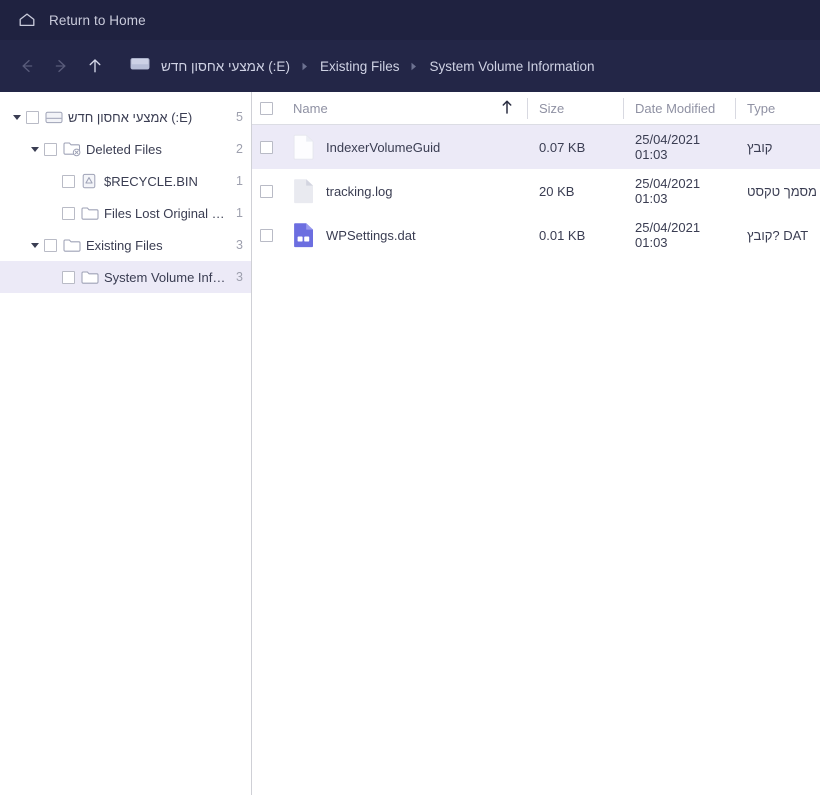  I want to click on column-header-type-label: Type, so click(761, 108).